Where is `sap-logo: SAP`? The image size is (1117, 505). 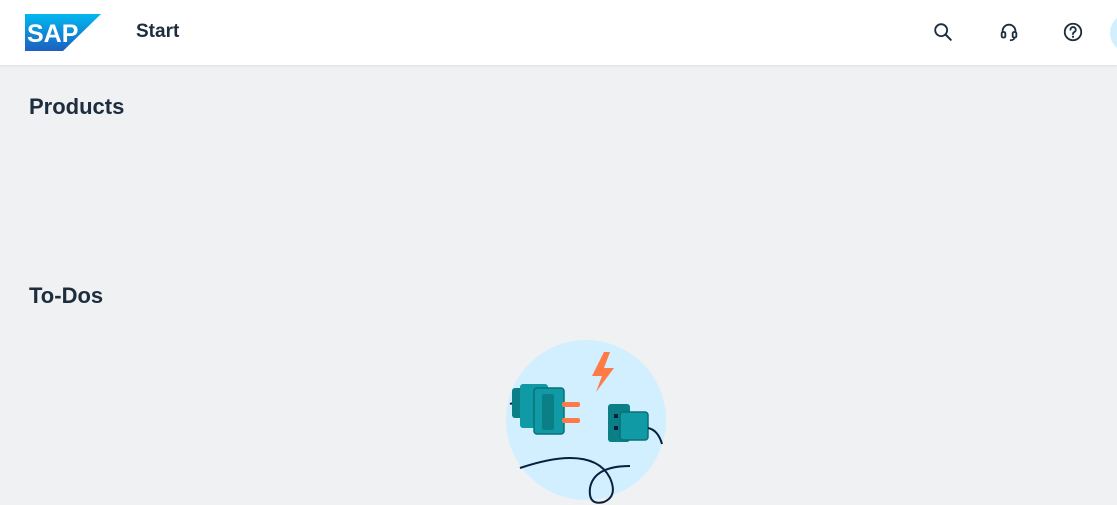 sap-logo: SAP is located at coordinates (63, 32).